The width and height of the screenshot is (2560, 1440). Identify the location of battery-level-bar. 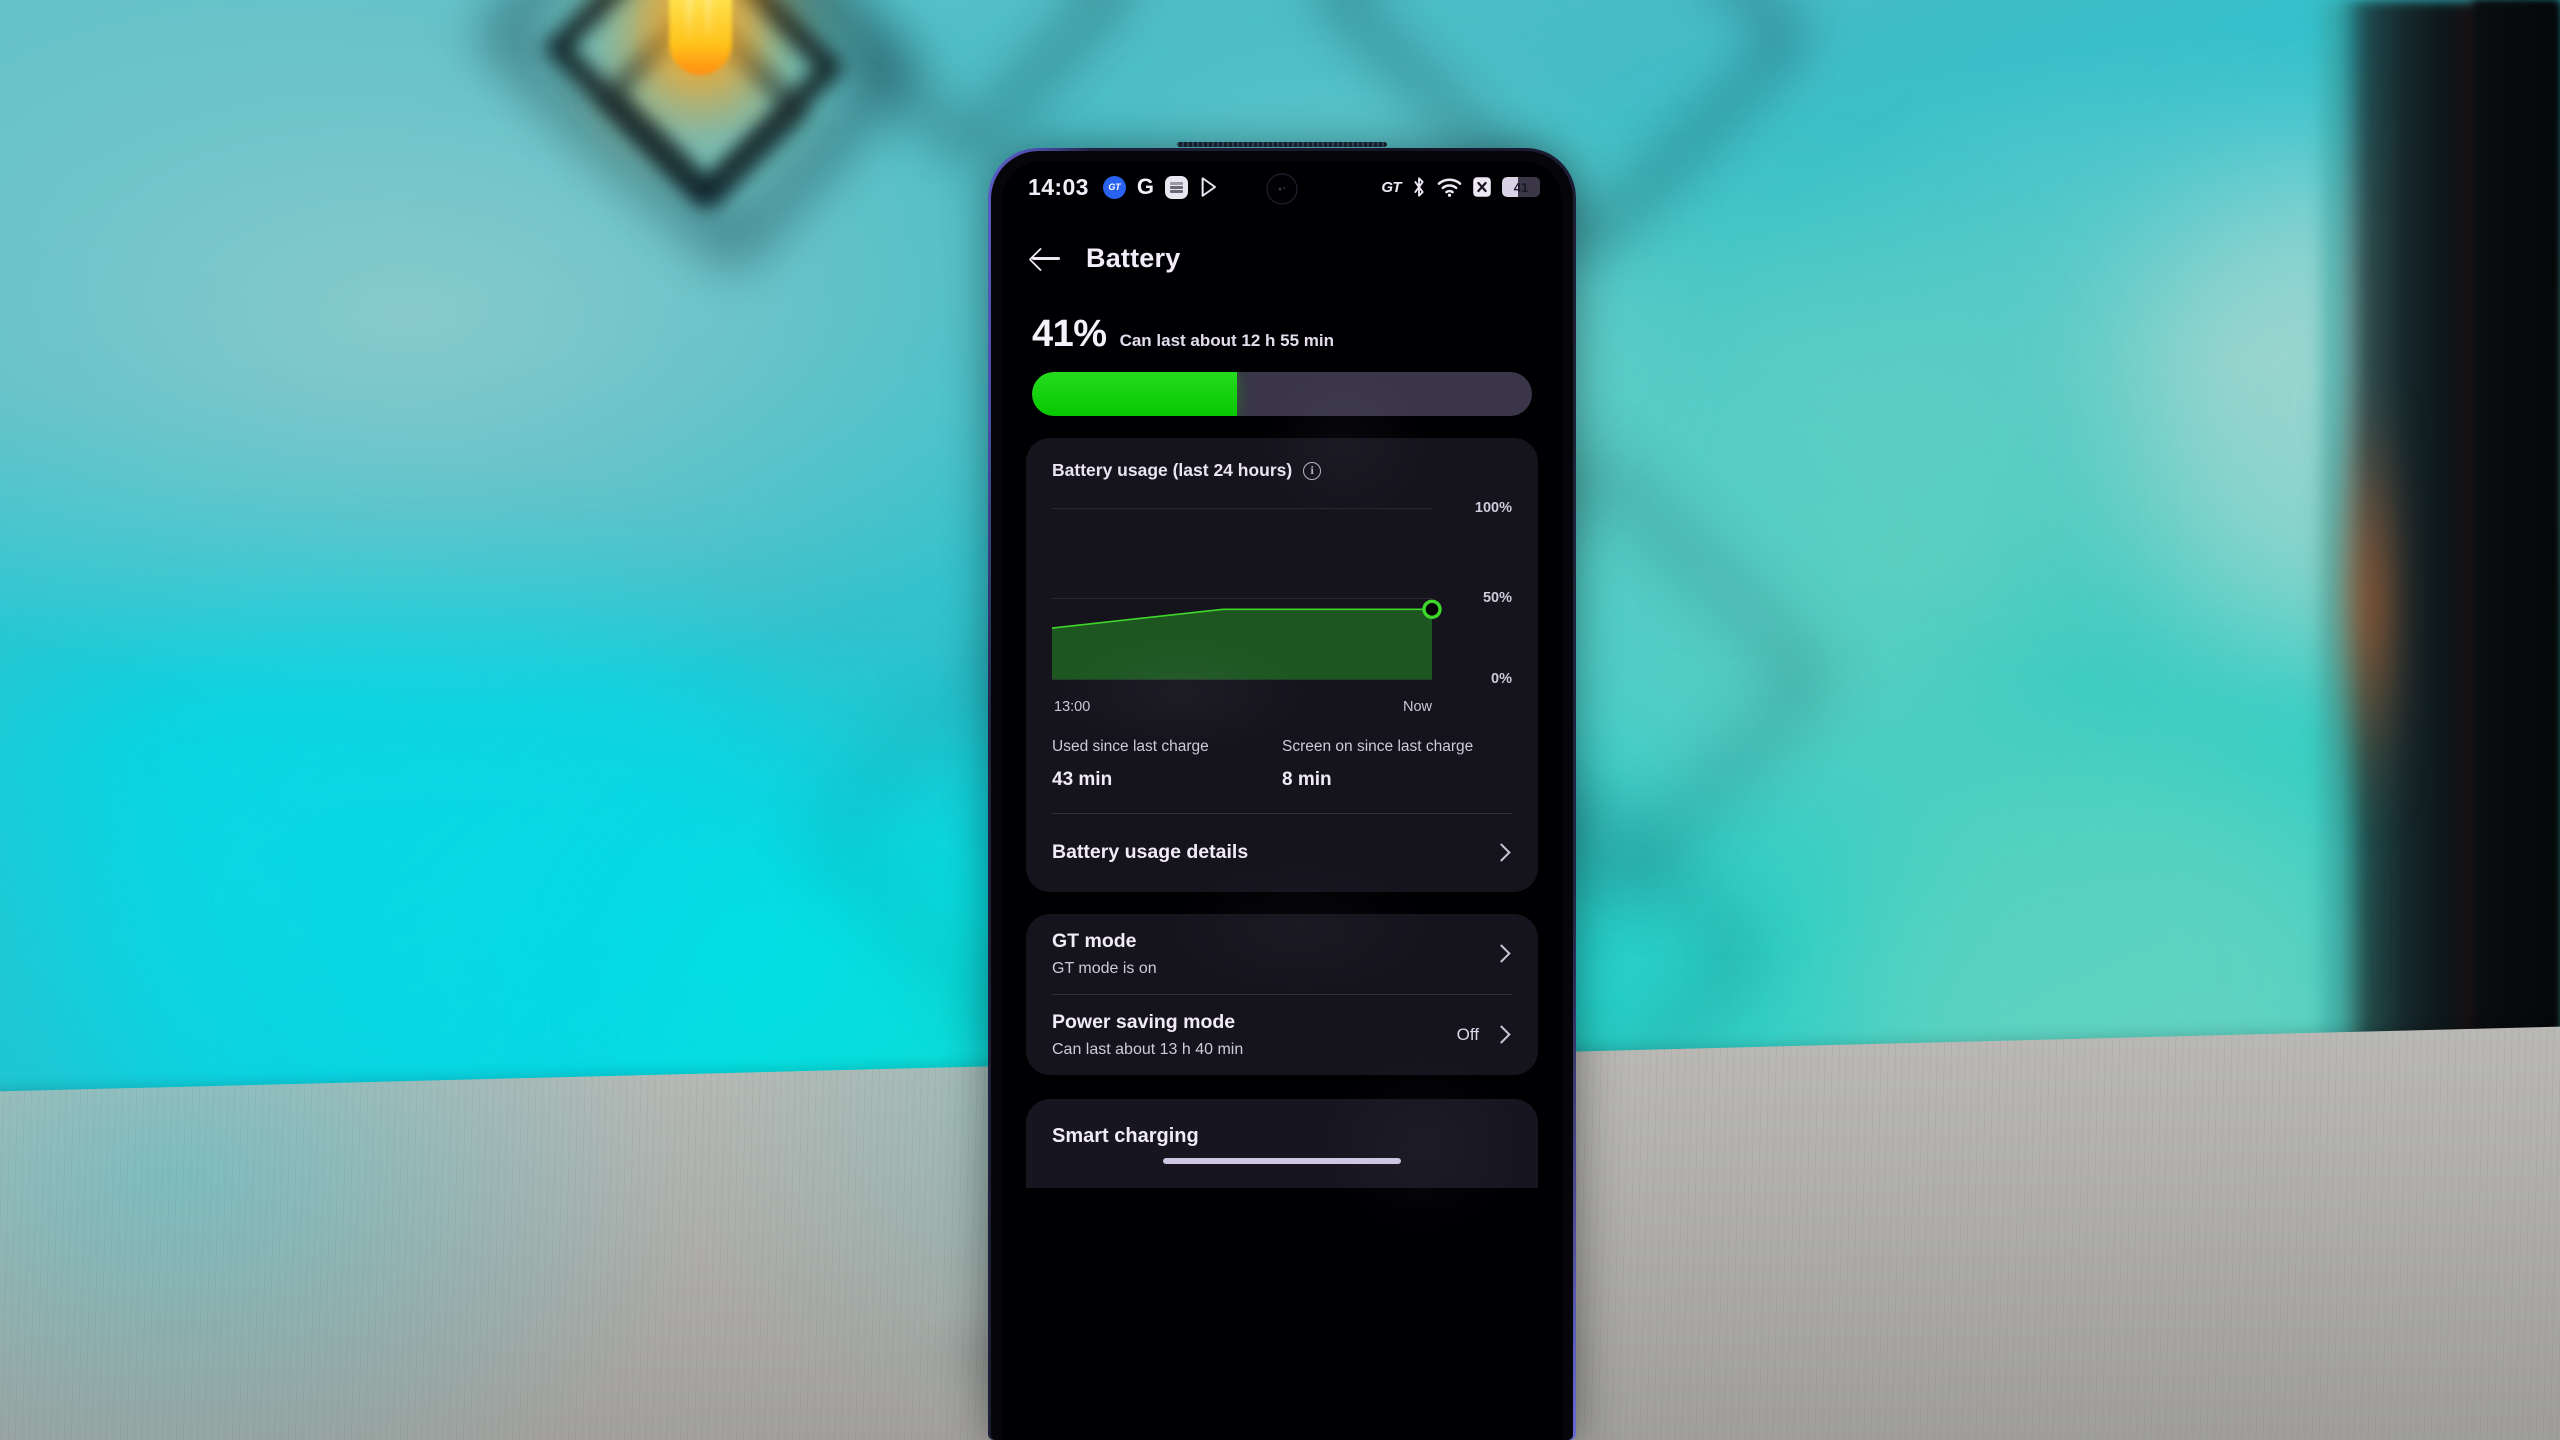
(1282, 394).